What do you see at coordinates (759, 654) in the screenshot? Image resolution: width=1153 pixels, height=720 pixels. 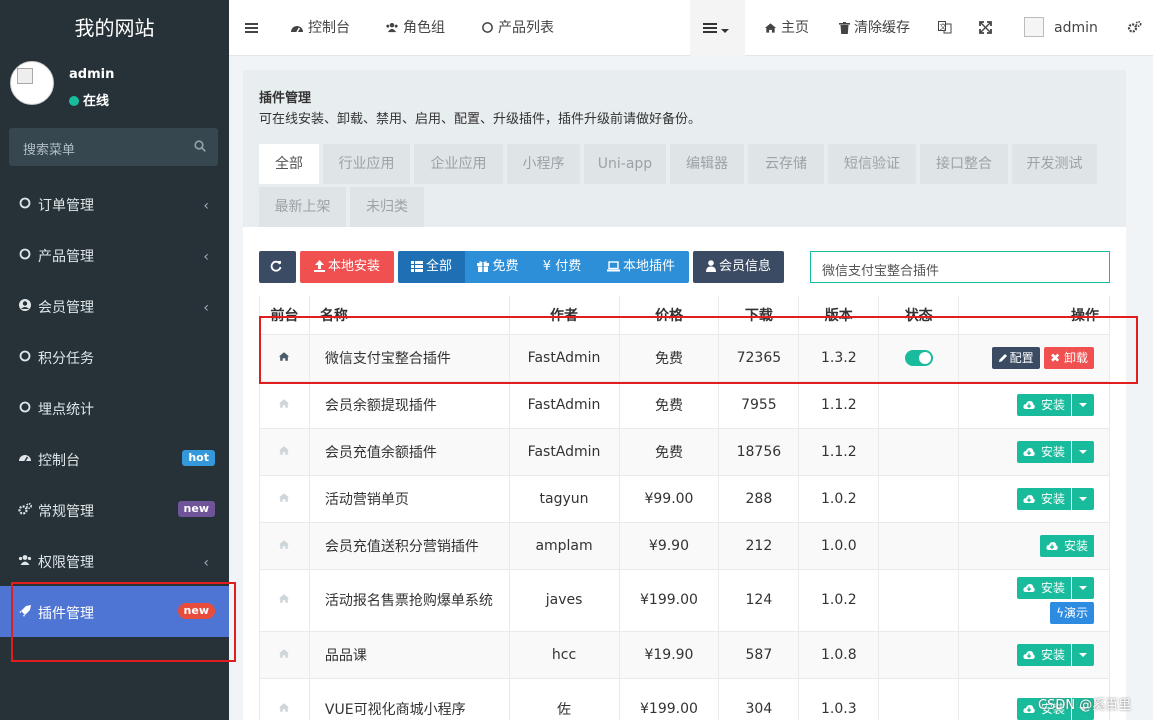 I see `addon-downloads: 587` at bounding box center [759, 654].